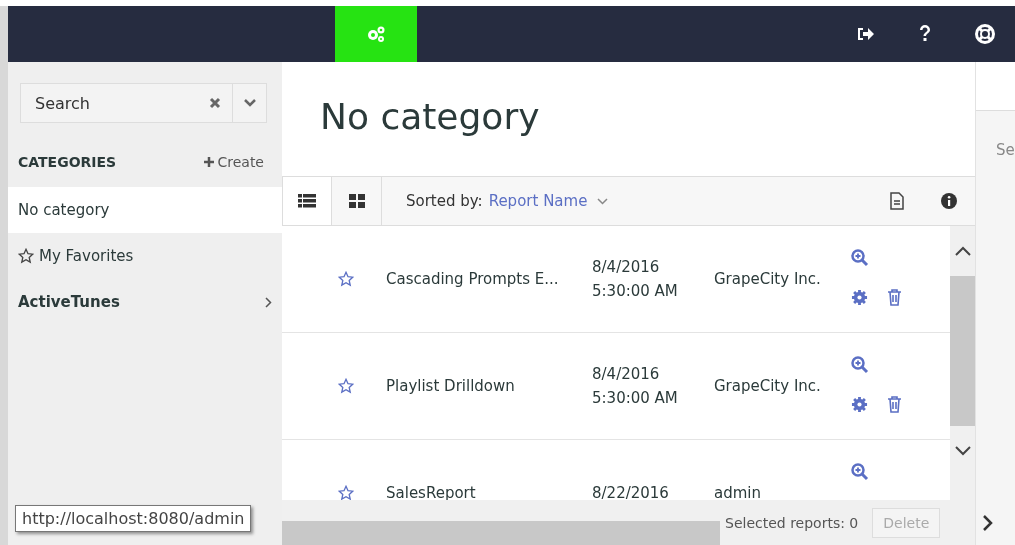 This screenshot has height=545, width=1015. I want to click on grid-icon, so click(356, 201).